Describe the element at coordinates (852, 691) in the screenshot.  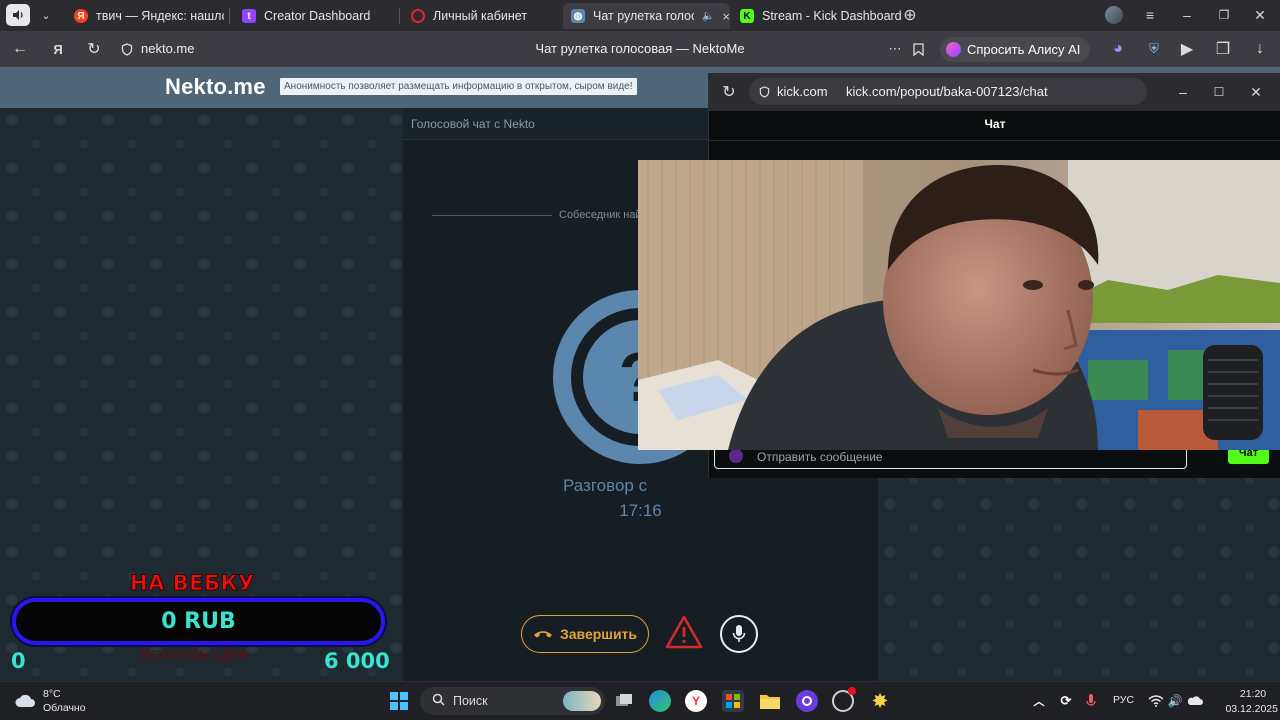
I see `notification-badge` at that location.